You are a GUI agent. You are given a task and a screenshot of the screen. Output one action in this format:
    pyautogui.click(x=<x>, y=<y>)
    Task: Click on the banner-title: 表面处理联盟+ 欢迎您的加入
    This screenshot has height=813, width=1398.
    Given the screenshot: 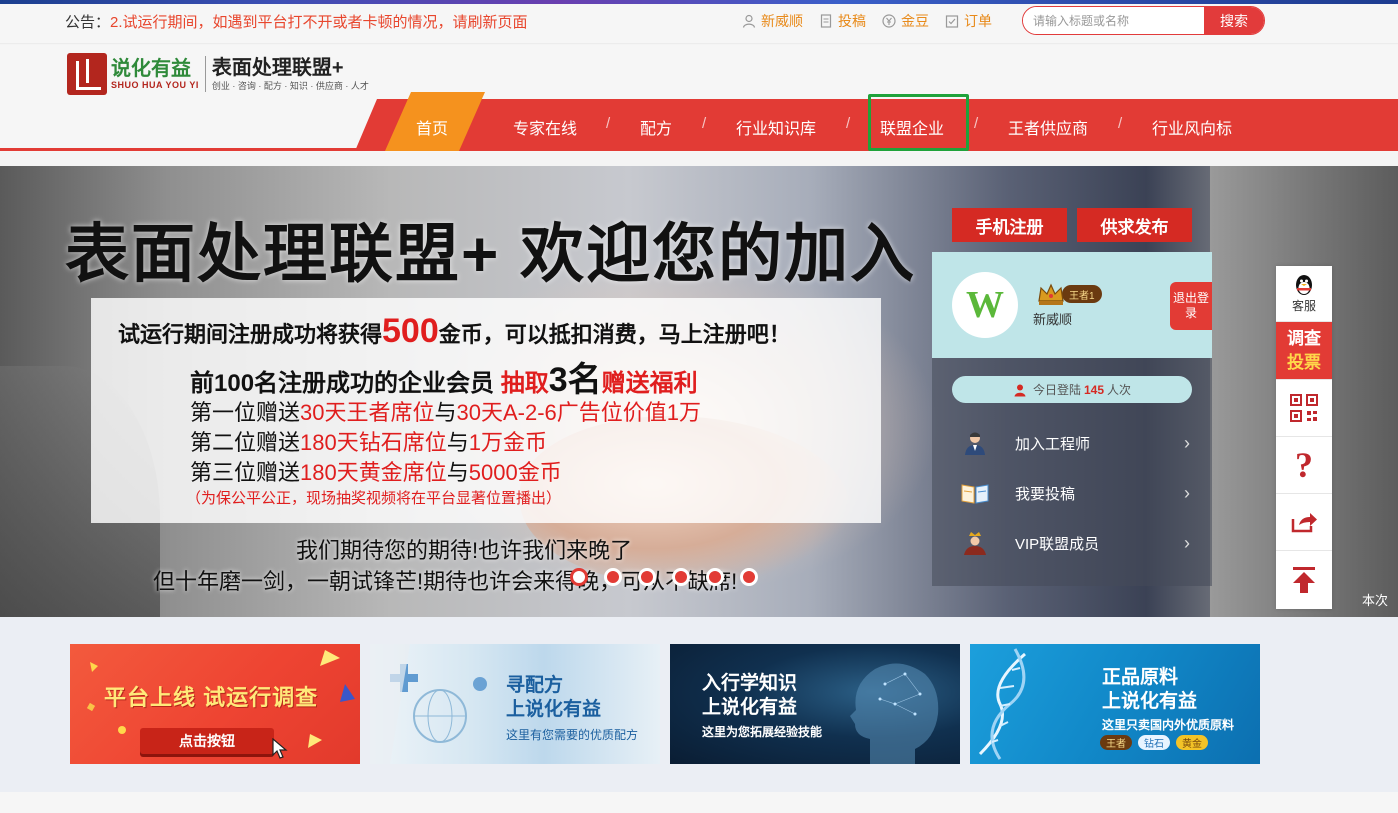 What is the action you would take?
    pyautogui.click(x=491, y=254)
    